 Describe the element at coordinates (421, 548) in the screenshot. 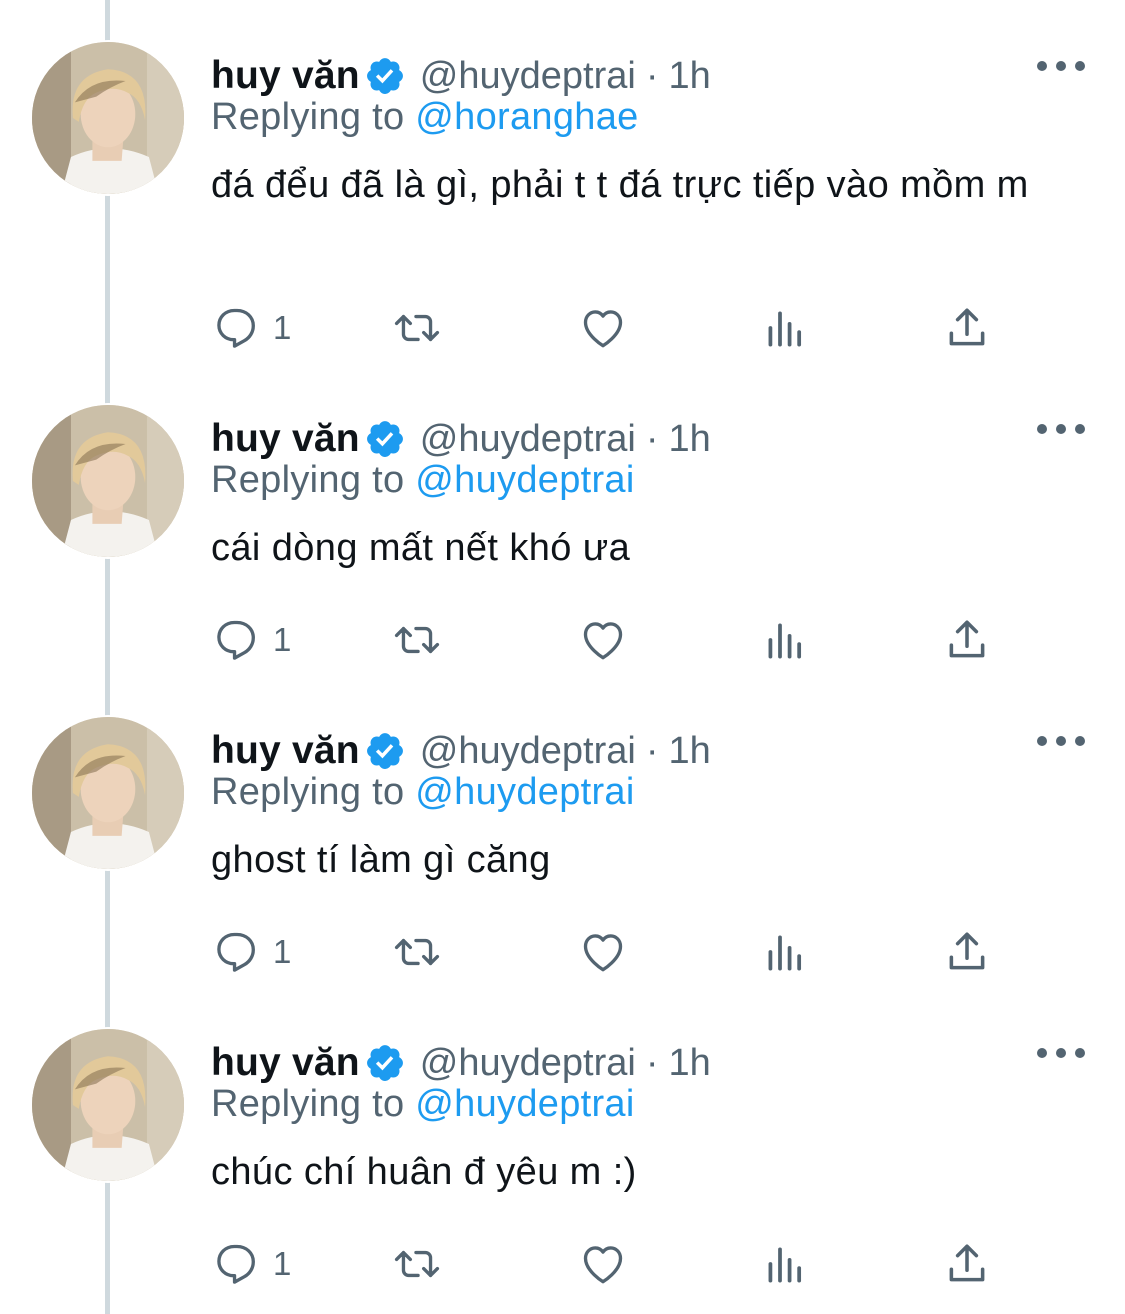

I see `tweet-text: cái dòng mất nết khó ưa` at that location.